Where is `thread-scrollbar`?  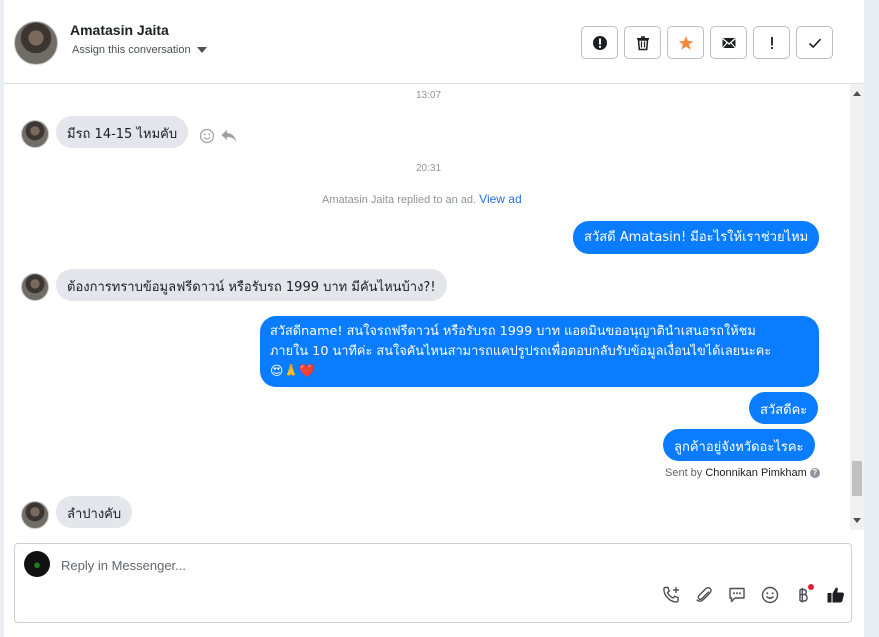 thread-scrollbar is located at coordinates (857, 307).